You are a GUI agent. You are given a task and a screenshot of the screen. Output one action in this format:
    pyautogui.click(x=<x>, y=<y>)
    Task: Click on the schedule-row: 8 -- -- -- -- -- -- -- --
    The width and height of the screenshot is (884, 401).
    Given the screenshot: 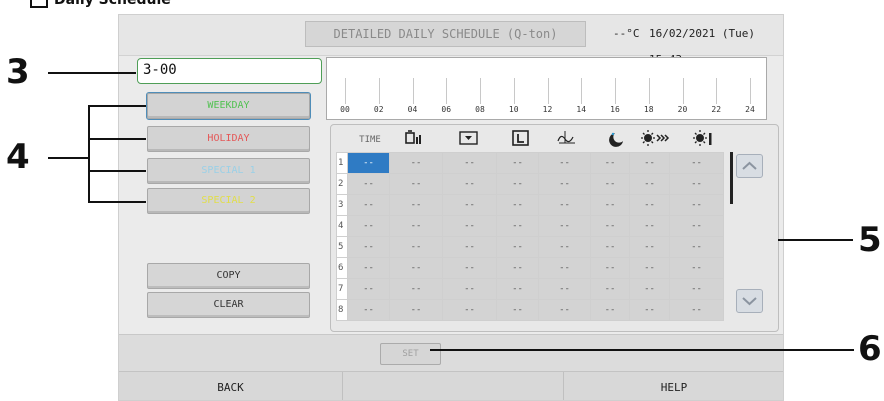 What is the action you would take?
    pyautogui.click(x=530, y=310)
    